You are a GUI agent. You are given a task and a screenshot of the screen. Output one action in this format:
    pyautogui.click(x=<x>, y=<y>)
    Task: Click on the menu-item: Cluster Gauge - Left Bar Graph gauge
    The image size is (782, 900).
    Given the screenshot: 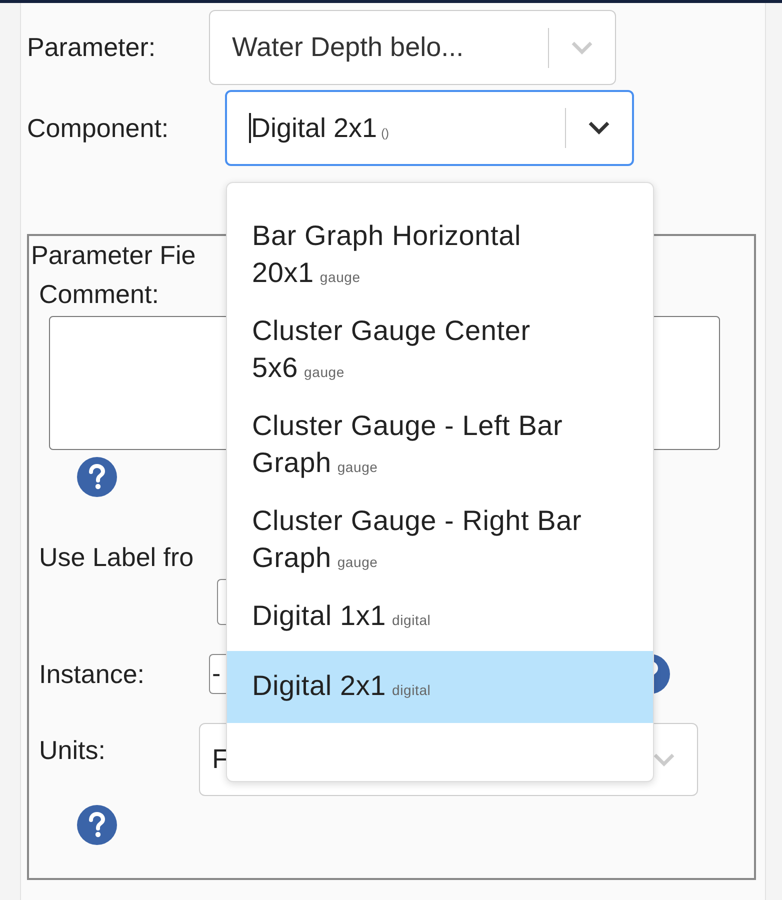 What is the action you would take?
    pyautogui.click(x=440, y=450)
    